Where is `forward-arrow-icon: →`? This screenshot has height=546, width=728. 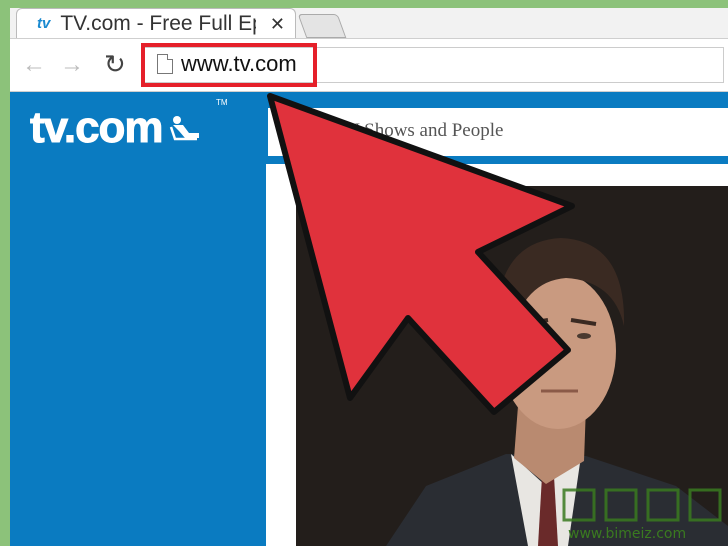
forward-arrow-icon: → is located at coordinates (72, 65).